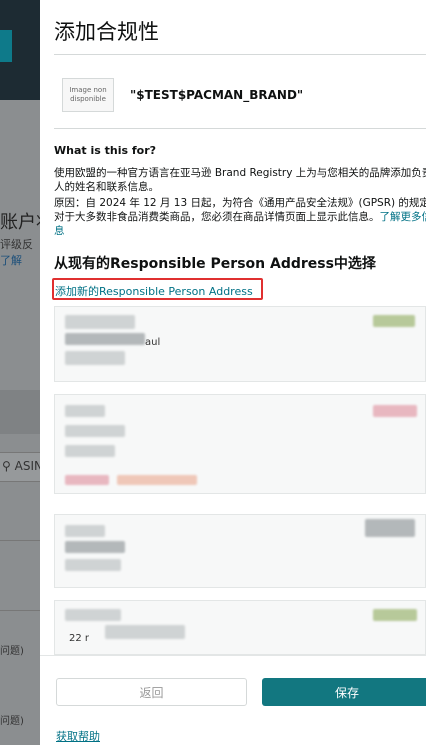  I want to click on add-responsible-person-link: 添加新的Responsible Person Address, so click(154, 291).